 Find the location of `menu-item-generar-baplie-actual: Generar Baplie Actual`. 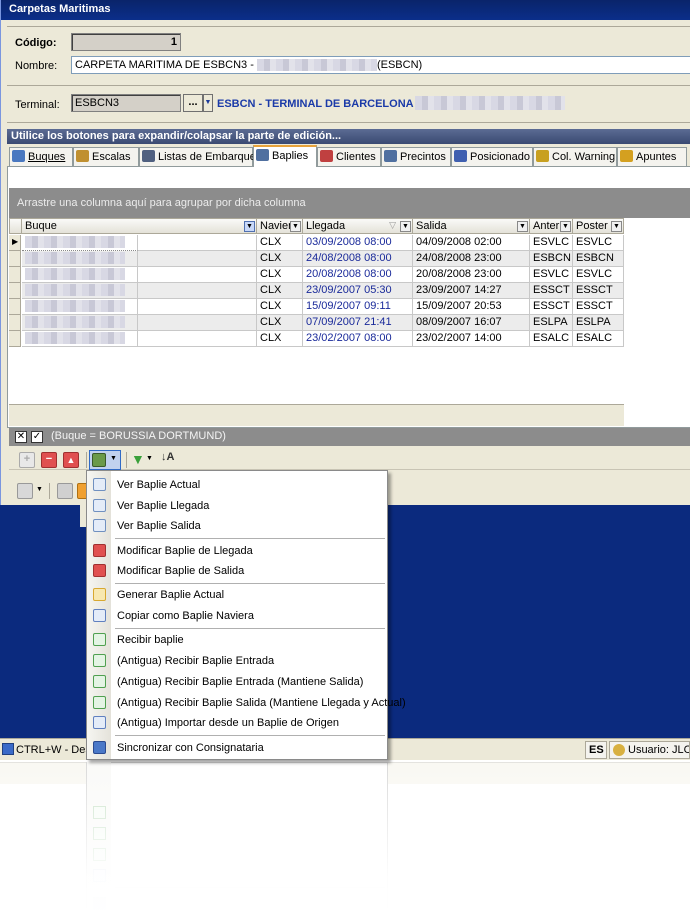

menu-item-generar-baplie-actual: Generar Baplie Actual is located at coordinates (237, 595).